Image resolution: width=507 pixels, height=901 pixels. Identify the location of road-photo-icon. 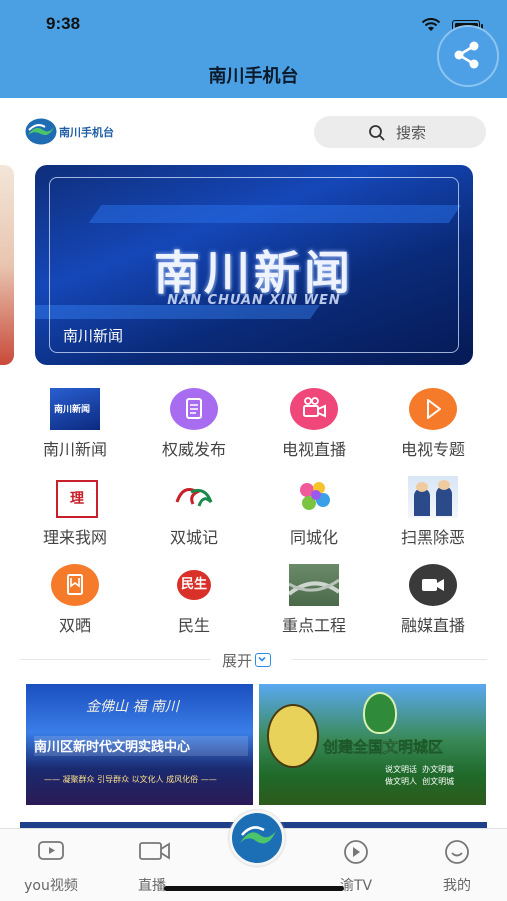
(314, 585).